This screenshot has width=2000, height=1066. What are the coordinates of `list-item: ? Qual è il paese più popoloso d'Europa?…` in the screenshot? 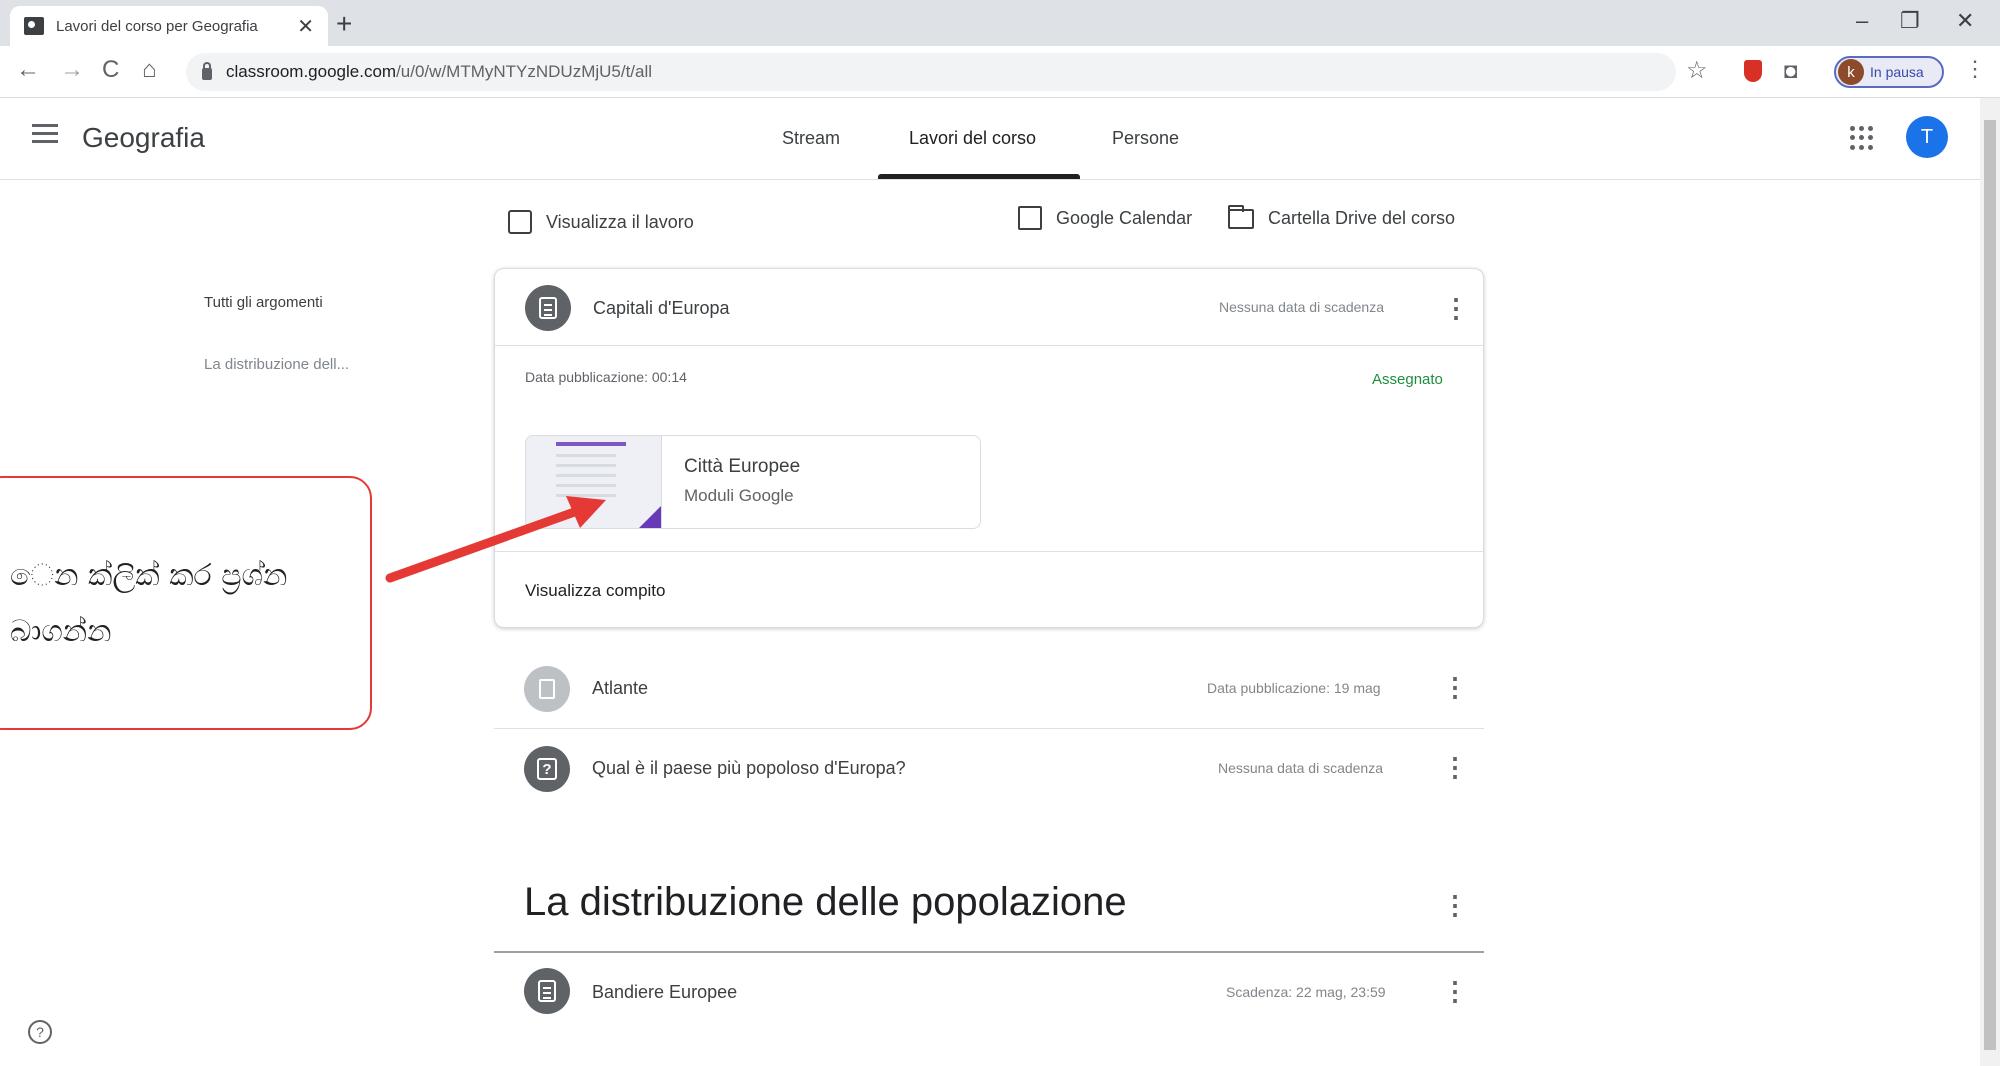 It's located at (989, 768).